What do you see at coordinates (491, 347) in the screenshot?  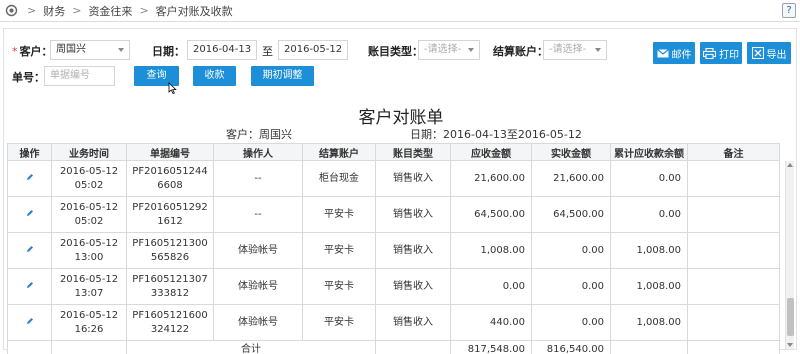 I see `total-receivable: 817,548.00` at bounding box center [491, 347].